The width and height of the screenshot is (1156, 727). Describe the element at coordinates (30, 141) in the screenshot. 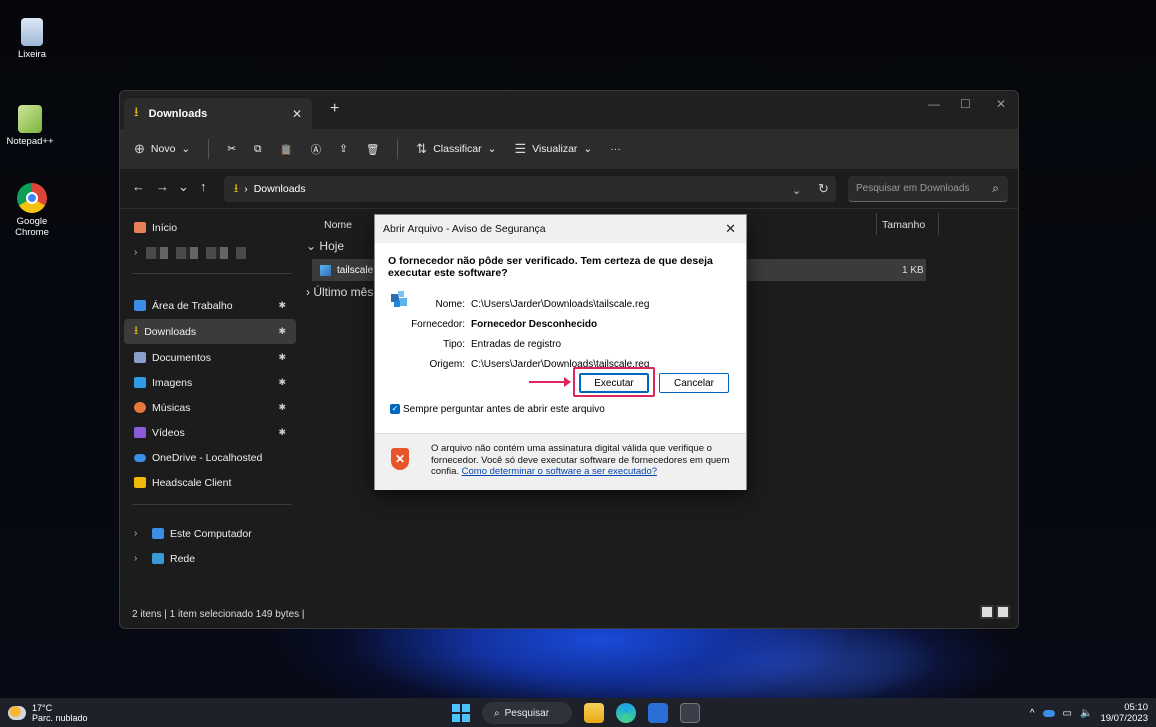

I see `notepadpp-label: Notepad++` at that location.